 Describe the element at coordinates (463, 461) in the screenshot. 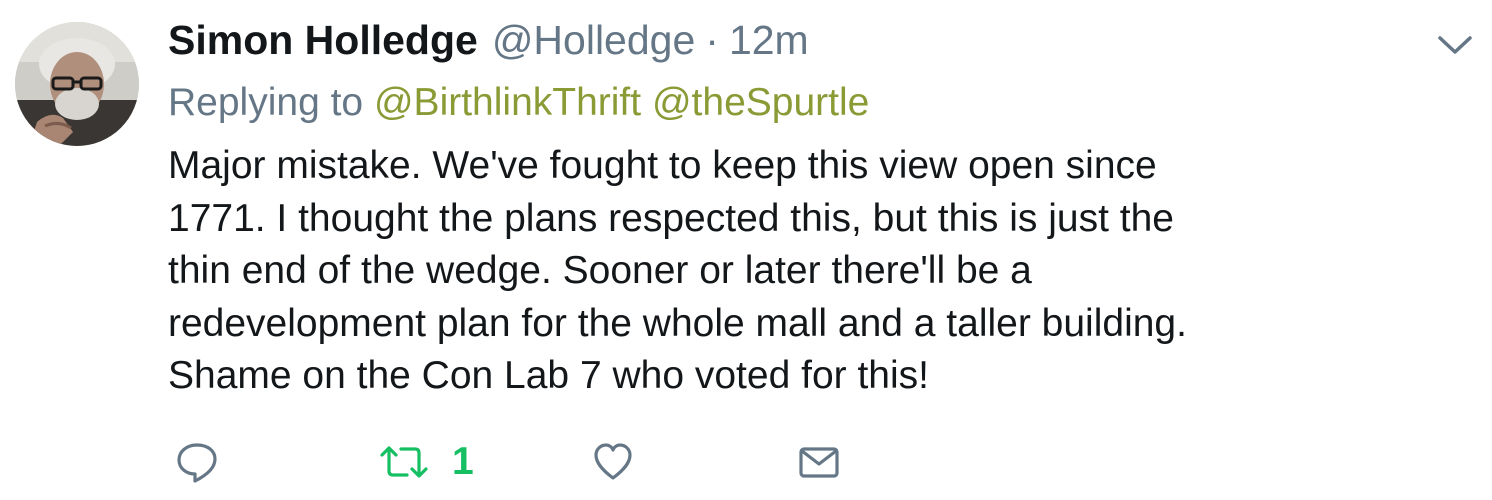

I see `retweet-count: 1` at that location.